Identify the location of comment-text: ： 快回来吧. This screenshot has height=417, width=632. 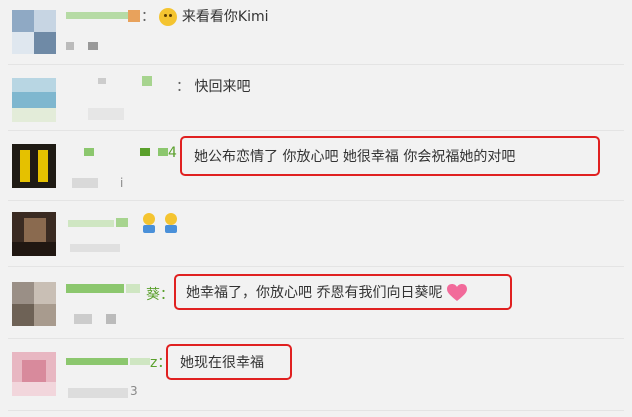
(213, 87).